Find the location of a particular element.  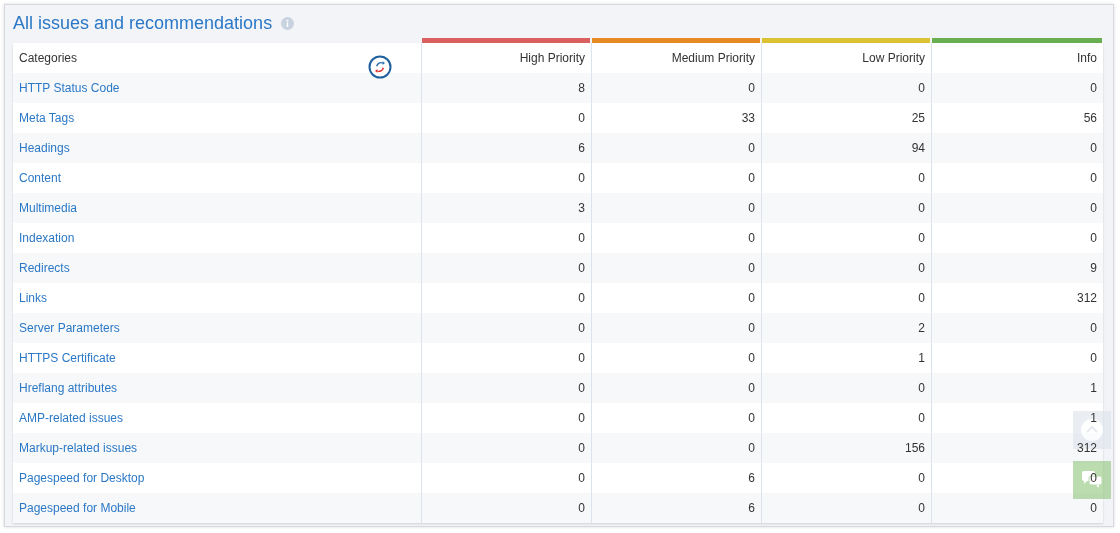

category-link: AMP-related issues is located at coordinates (71, 418).